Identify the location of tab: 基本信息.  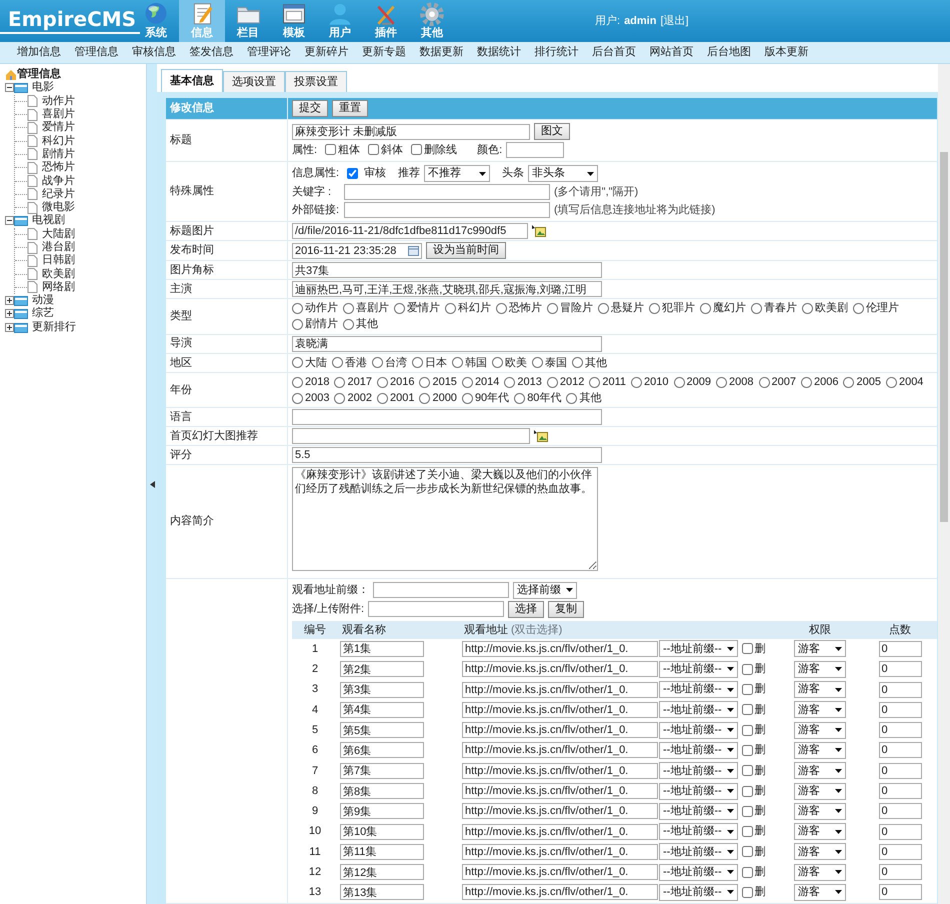
(192, 80).